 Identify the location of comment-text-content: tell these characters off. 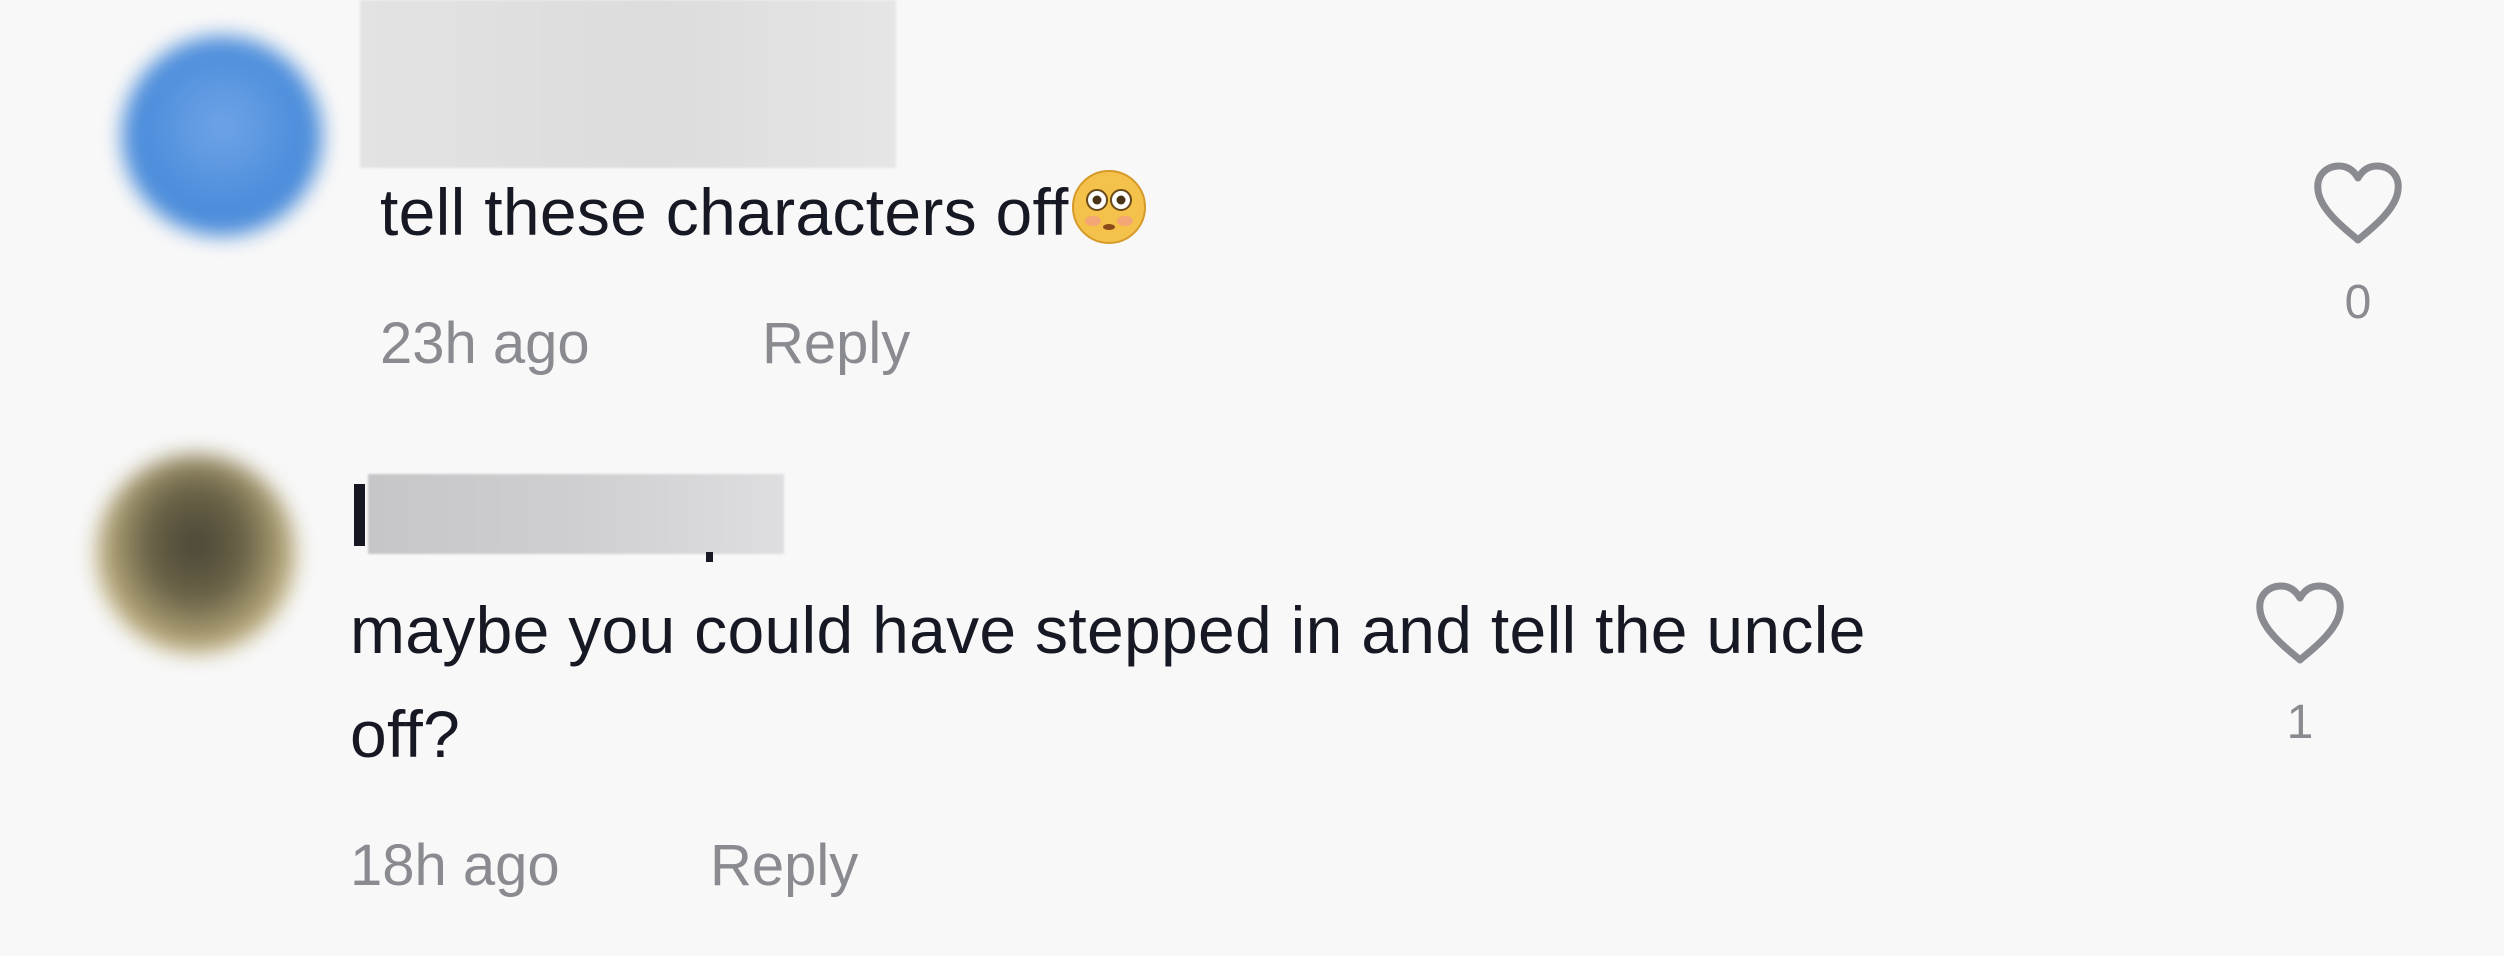
(724, 212).